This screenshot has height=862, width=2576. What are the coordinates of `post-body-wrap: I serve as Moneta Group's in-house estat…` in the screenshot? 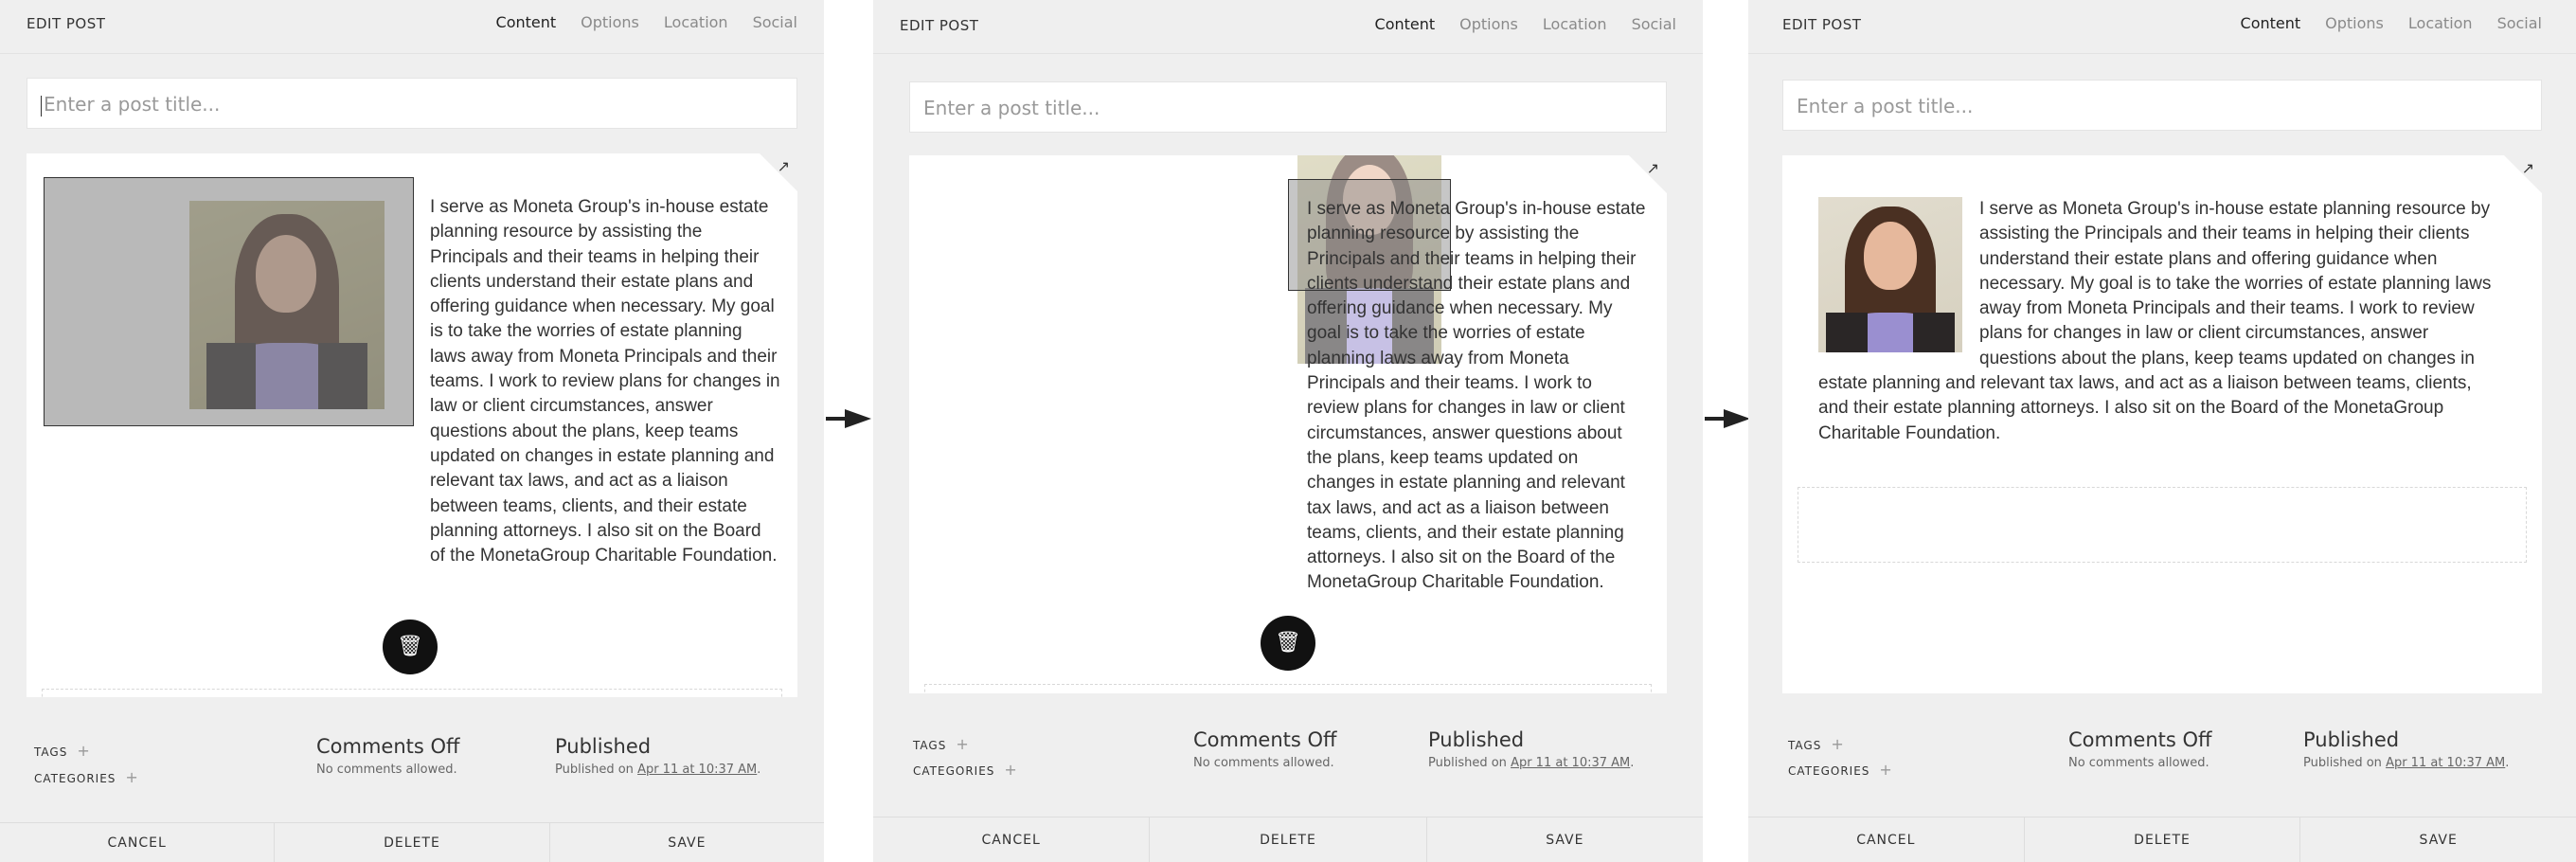 It's located at (2159, 321).